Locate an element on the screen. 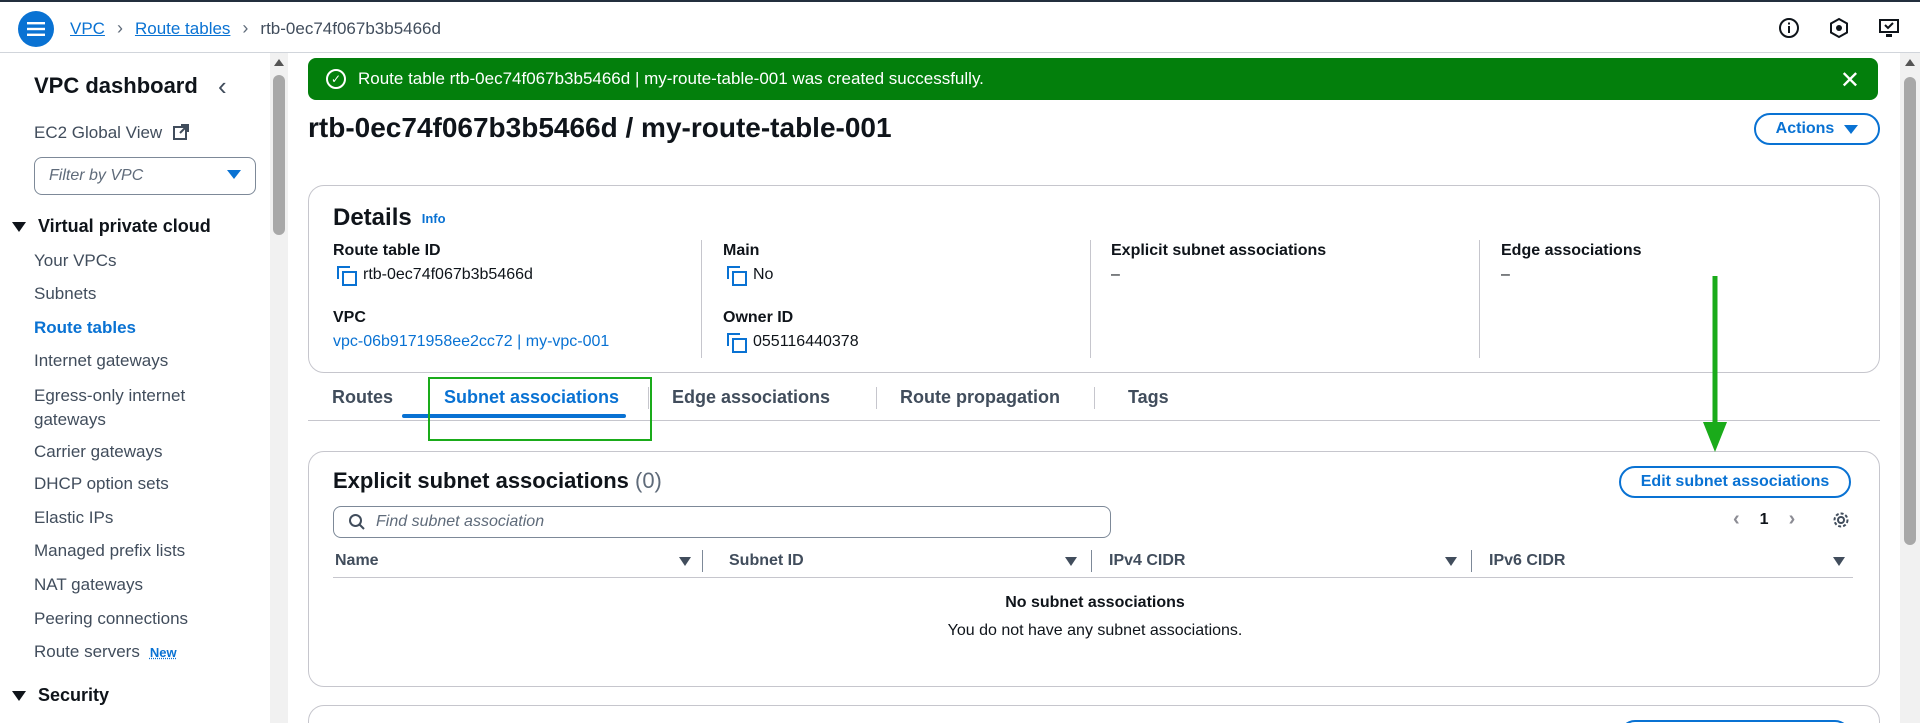  external-link-icon is located at coordinates (180, 132).